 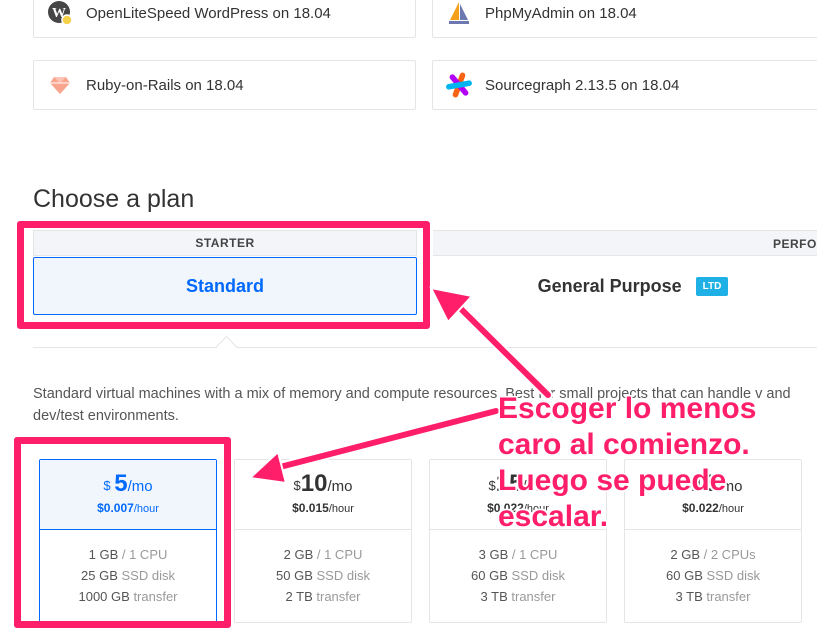 What do you see at coordinates (374, 445) in the screenshot?
I see `arrow-to-plan` at bounding box center [374, 445].